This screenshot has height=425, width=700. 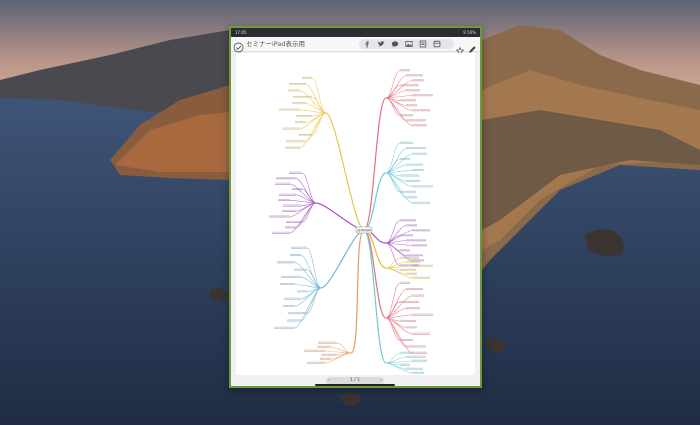 What do you see at coordinates (355, 380) in the screenshot?
I see `page-indicator: 1 / 1` at bounding box center [355, 380].